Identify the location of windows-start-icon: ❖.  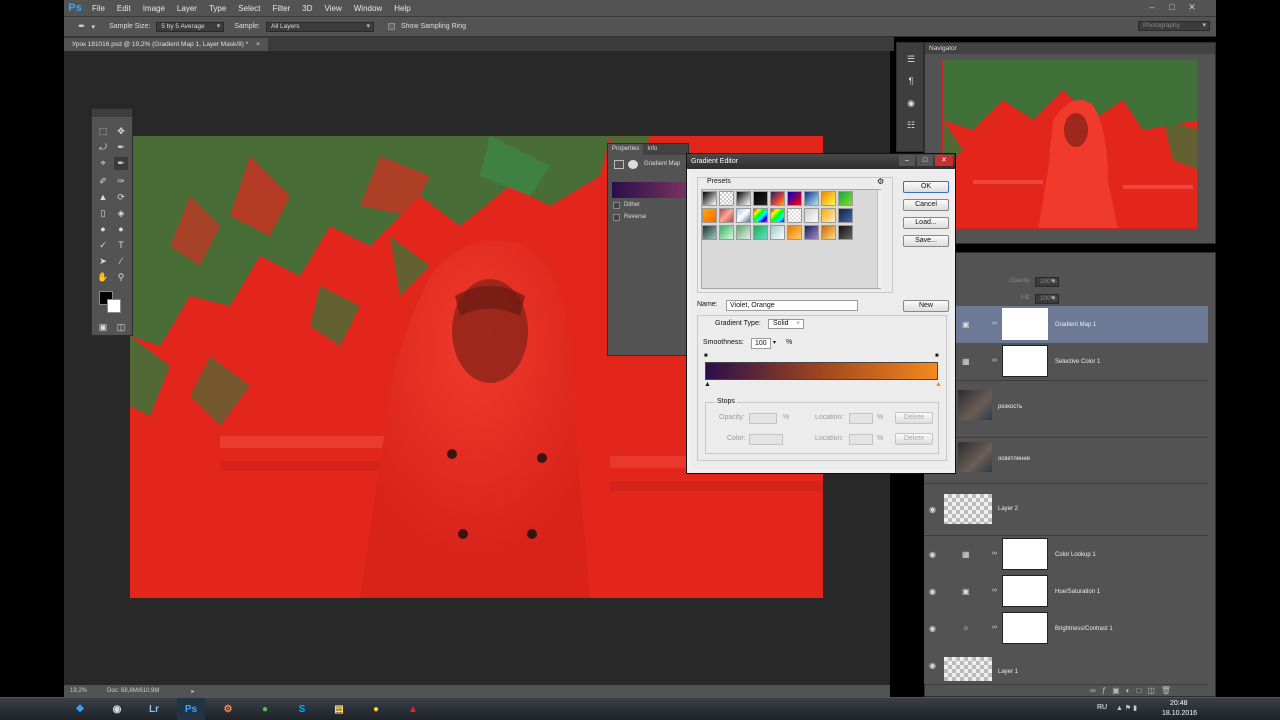
(80, 709).